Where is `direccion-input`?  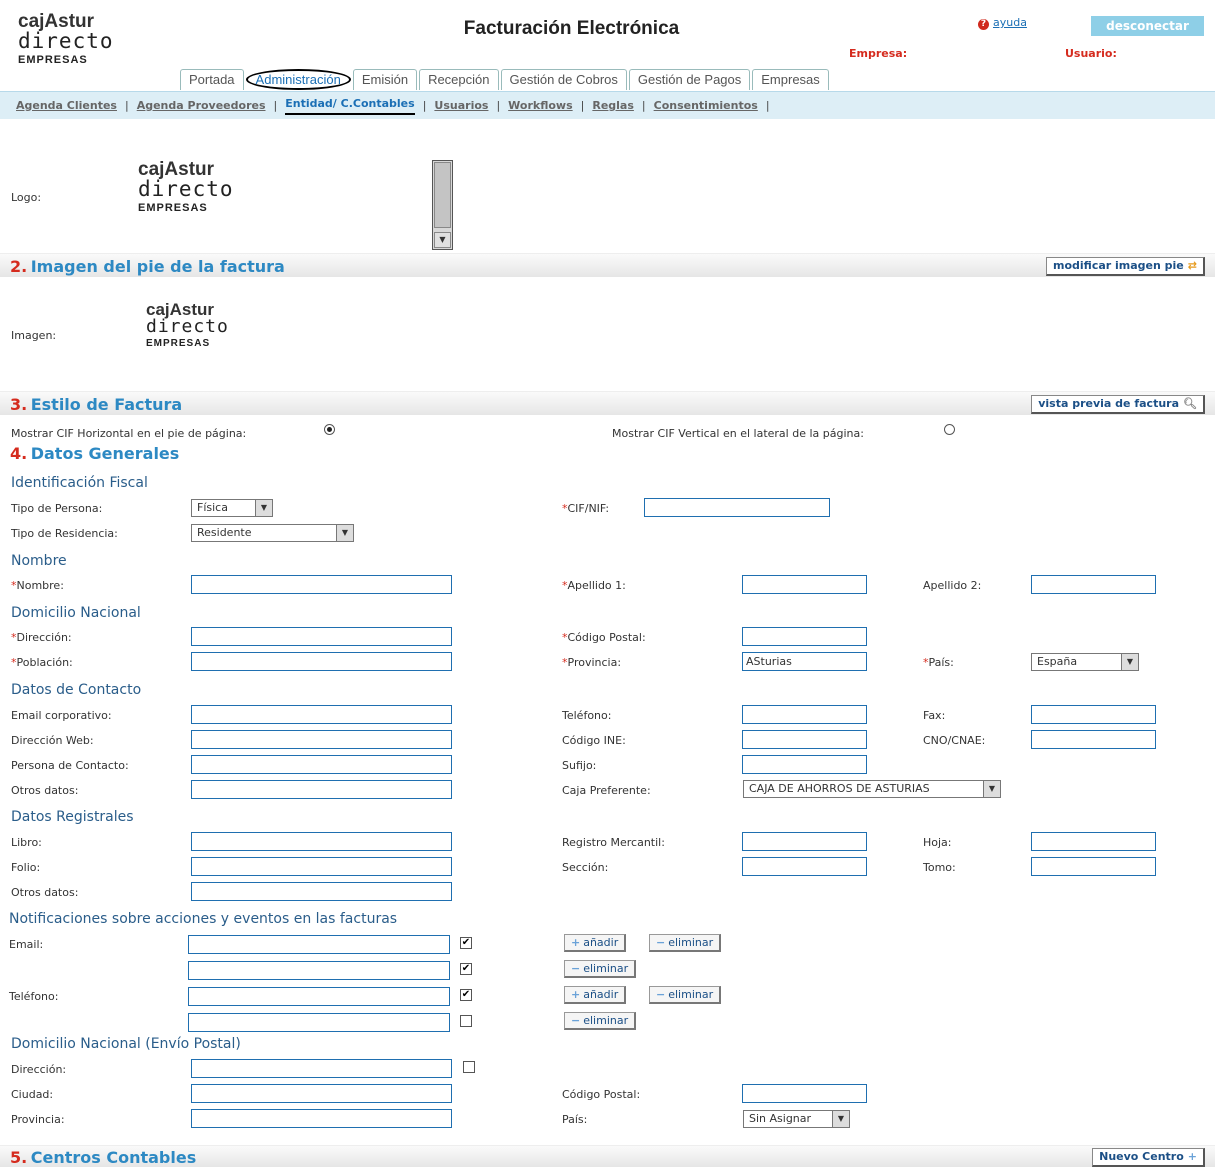
direccion-input is located at coordinates (321, 636).